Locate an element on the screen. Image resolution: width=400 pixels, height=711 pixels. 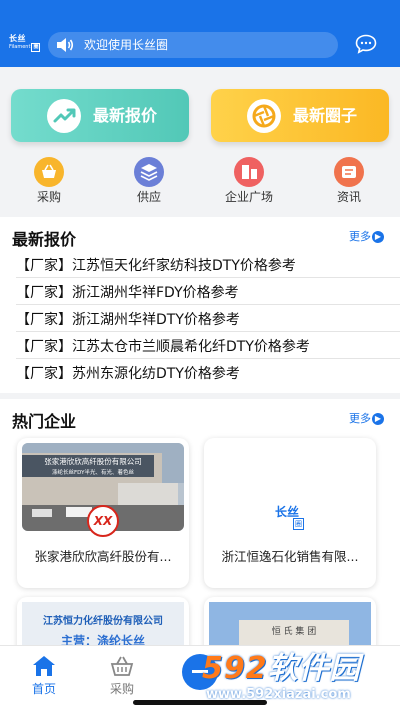
latest-circle-card: 最新圈子 is located at coordinates (300, 115).